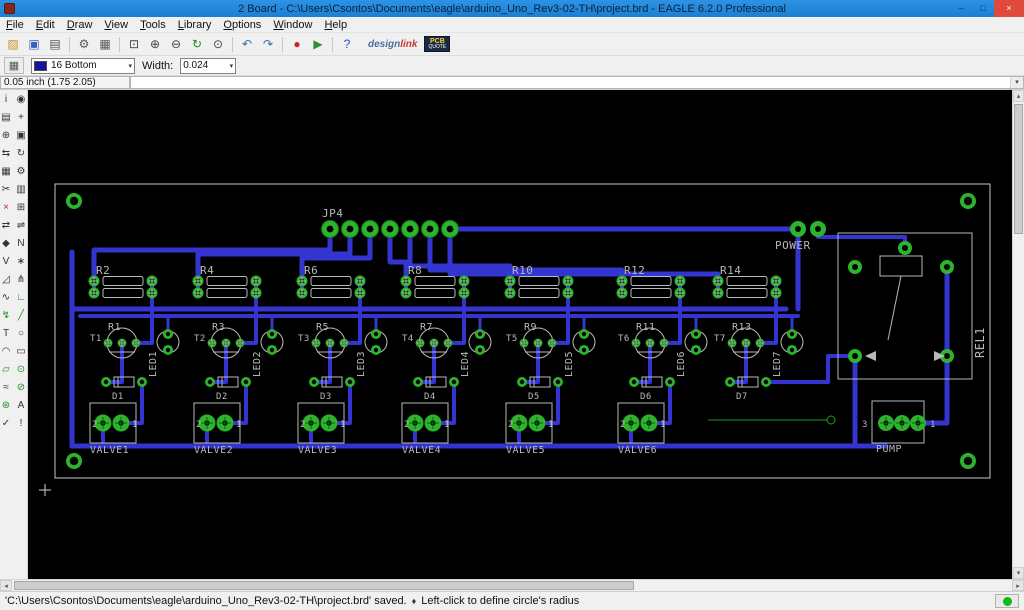 Image resolution: width=1024 pixels, height=610 pixels. Describe the element at coordinates (13, 44) in the screenshot. I see `open-icon: ▨` at that location.